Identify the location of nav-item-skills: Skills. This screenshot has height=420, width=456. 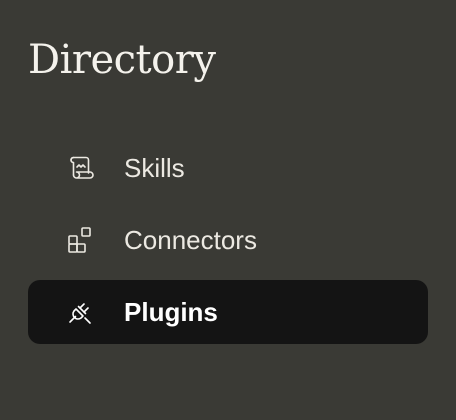
(228, 168).